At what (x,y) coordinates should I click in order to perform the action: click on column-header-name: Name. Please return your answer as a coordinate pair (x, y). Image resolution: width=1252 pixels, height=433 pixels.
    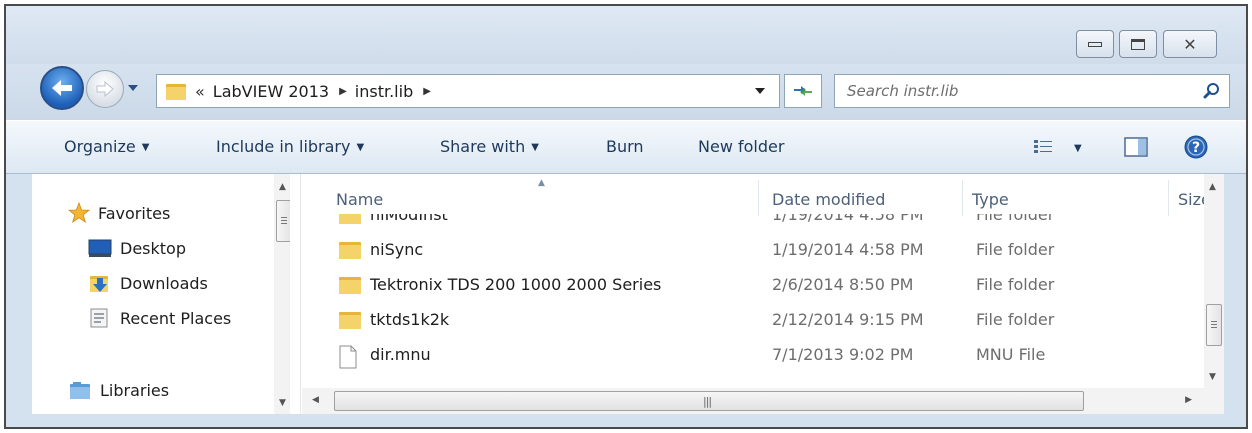
    Looking at the image, I should click on (359, 199).